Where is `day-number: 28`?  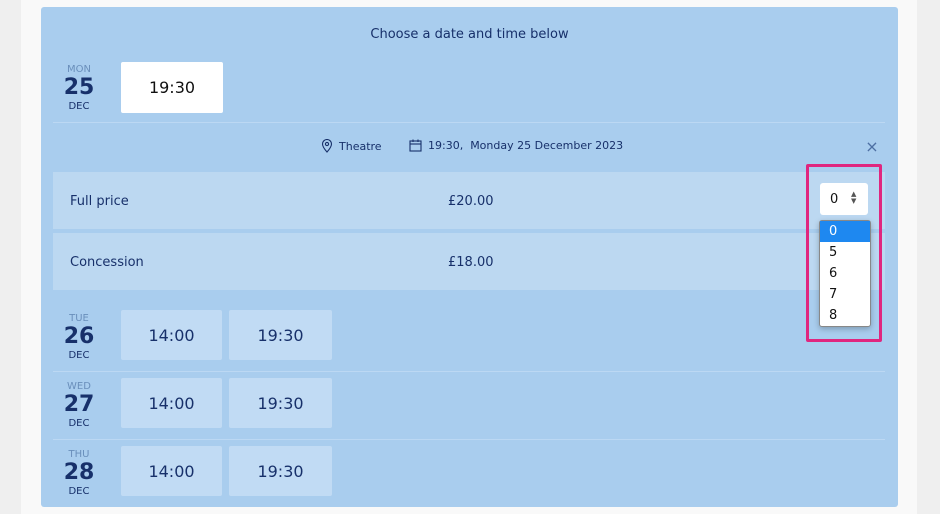 day-number: 28 is located at coordinates (79, 472).